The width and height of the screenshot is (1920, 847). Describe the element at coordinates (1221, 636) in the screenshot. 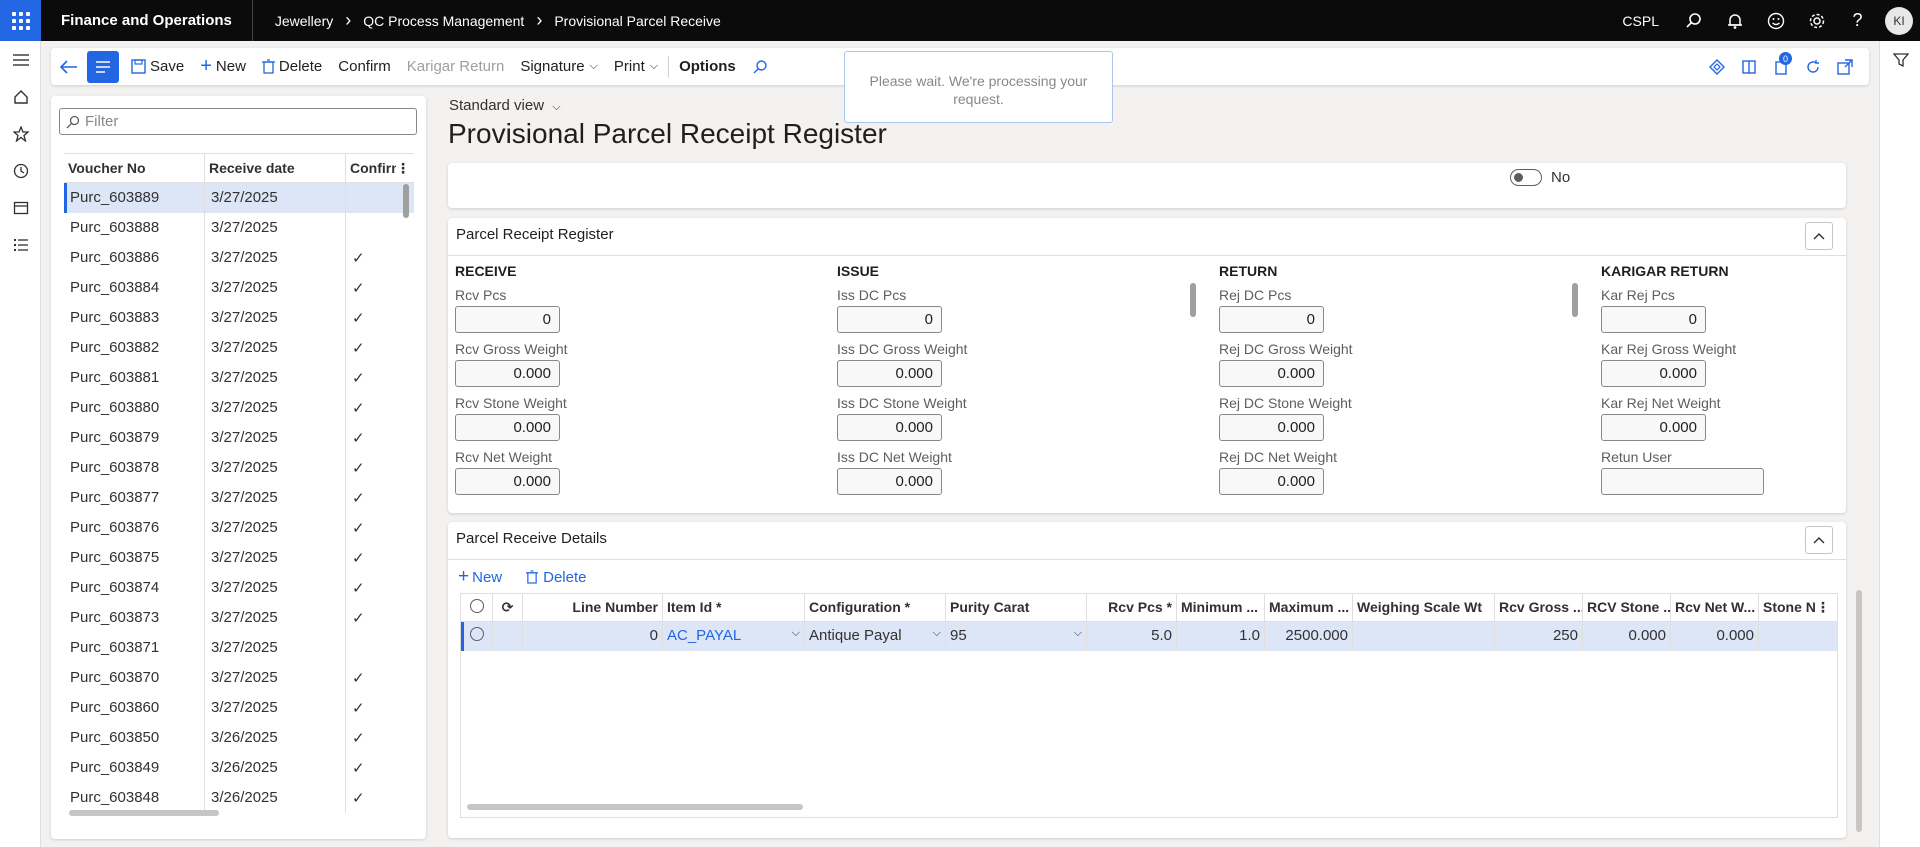

I see `minimum-cell: 1.0` at that location.